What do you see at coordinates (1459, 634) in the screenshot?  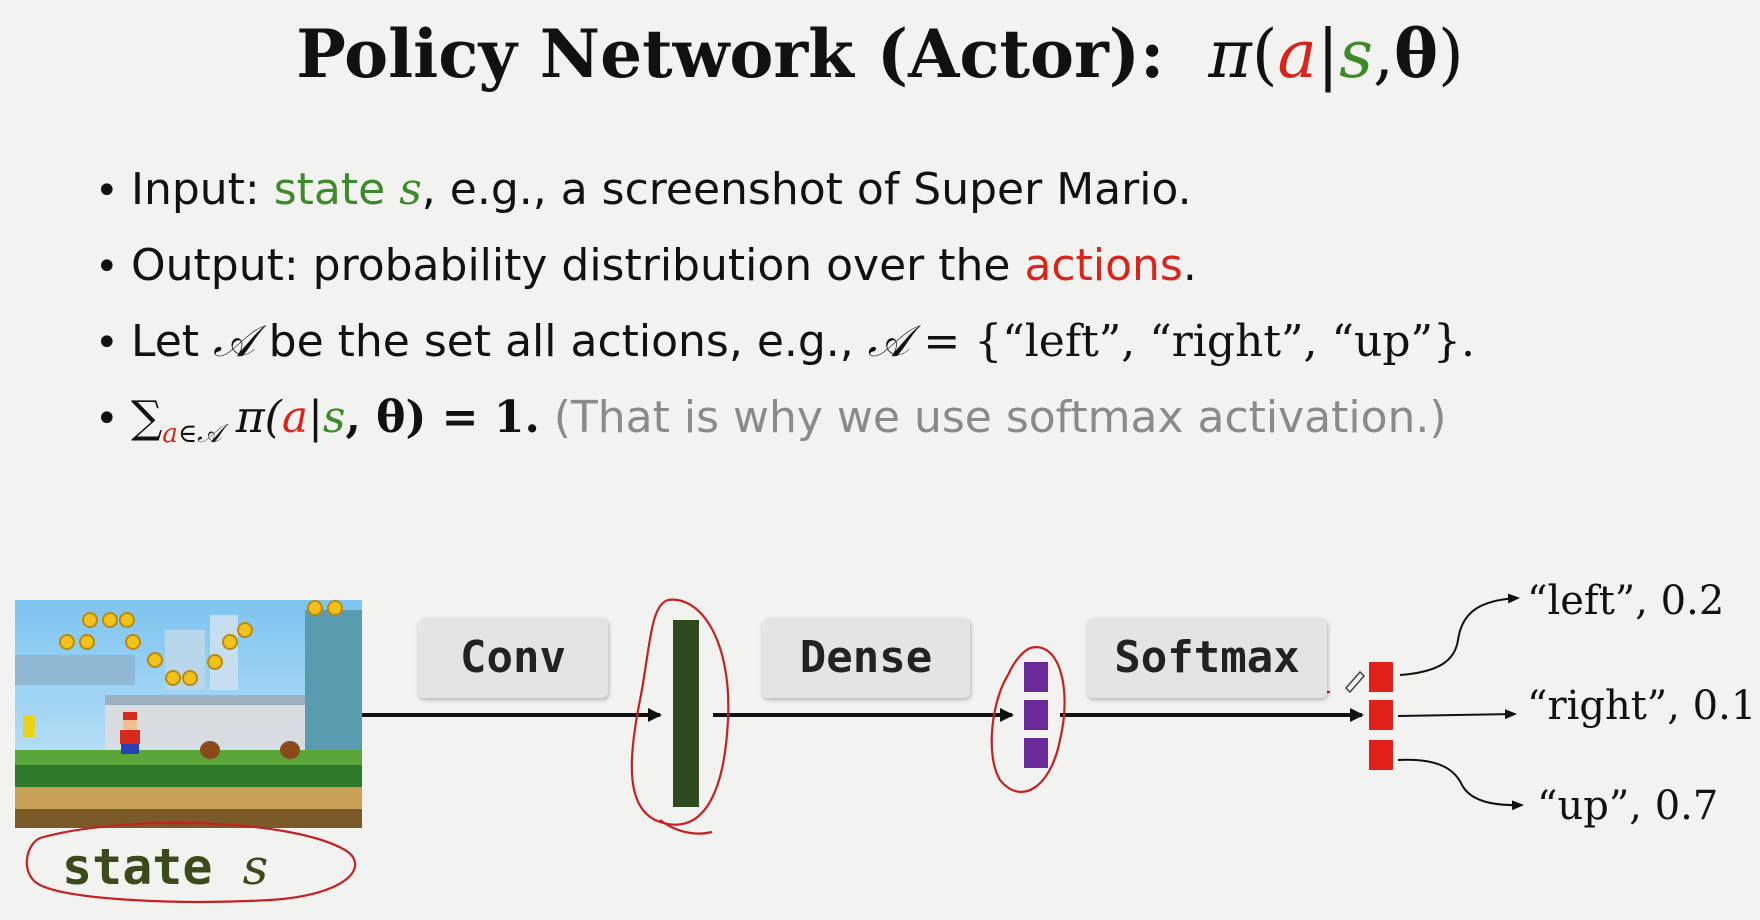 I see `arrow-left-output` at bounding box center [1459, 634].